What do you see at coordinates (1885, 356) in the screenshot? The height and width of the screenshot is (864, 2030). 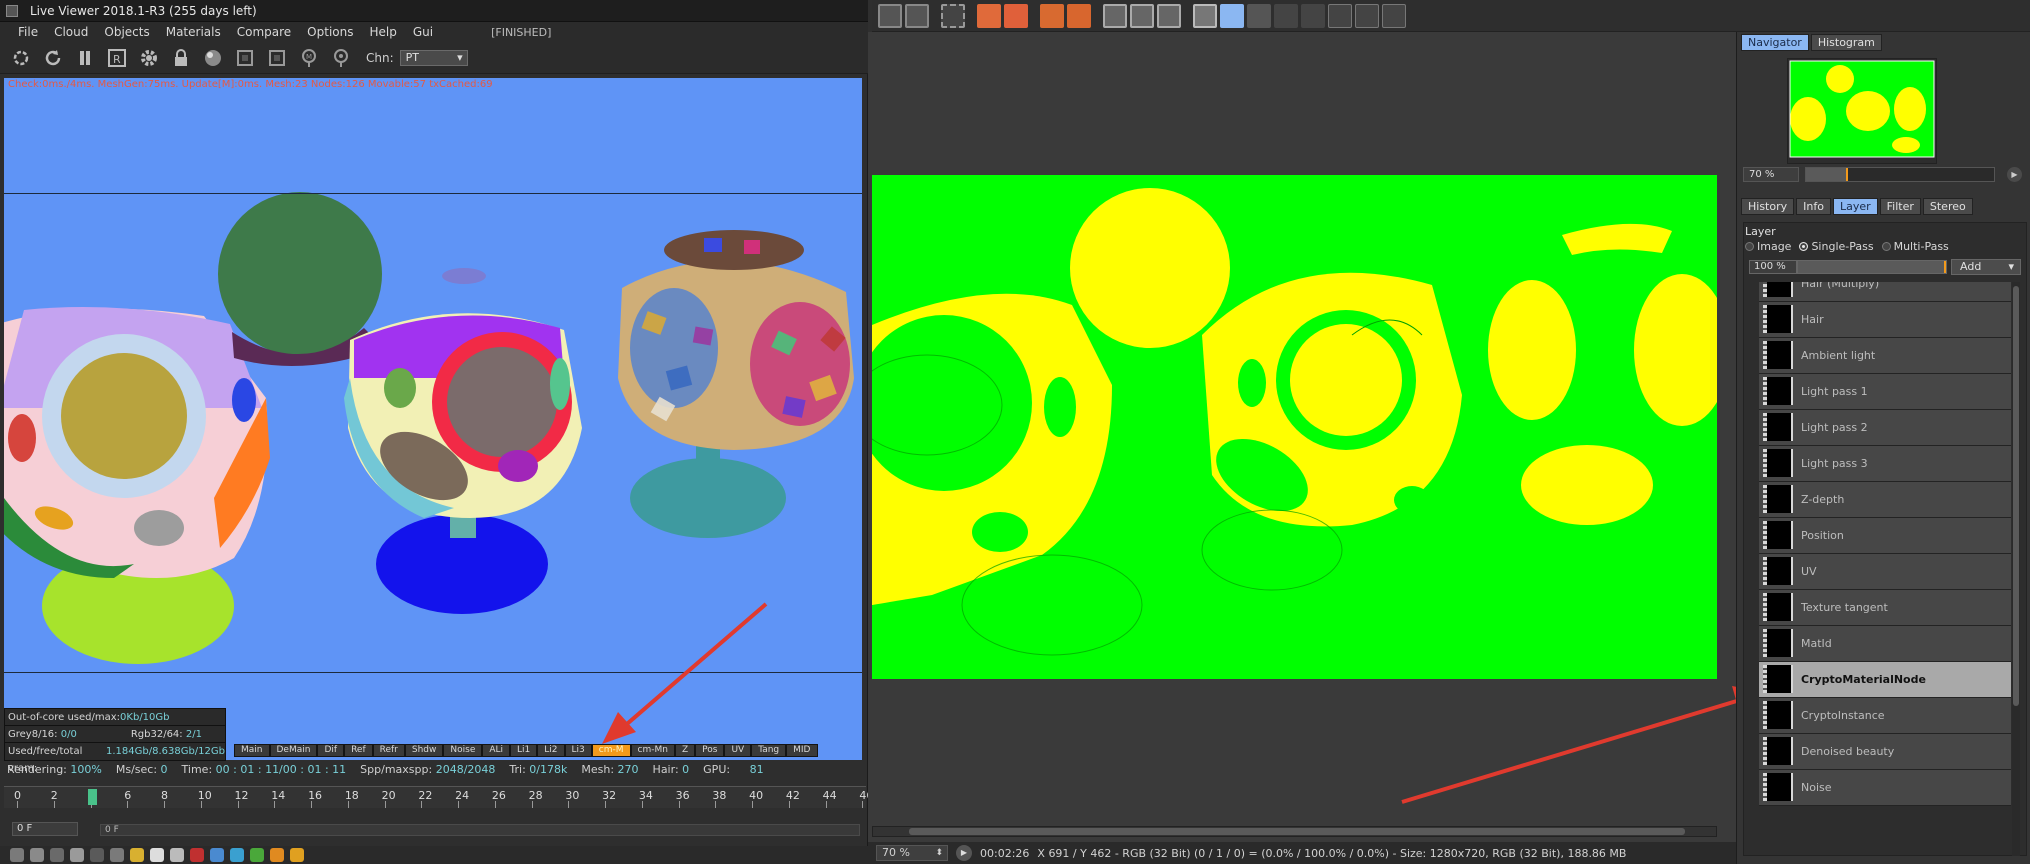 I see `layer-row: Ambient light` at bounding box center [1885, 356].